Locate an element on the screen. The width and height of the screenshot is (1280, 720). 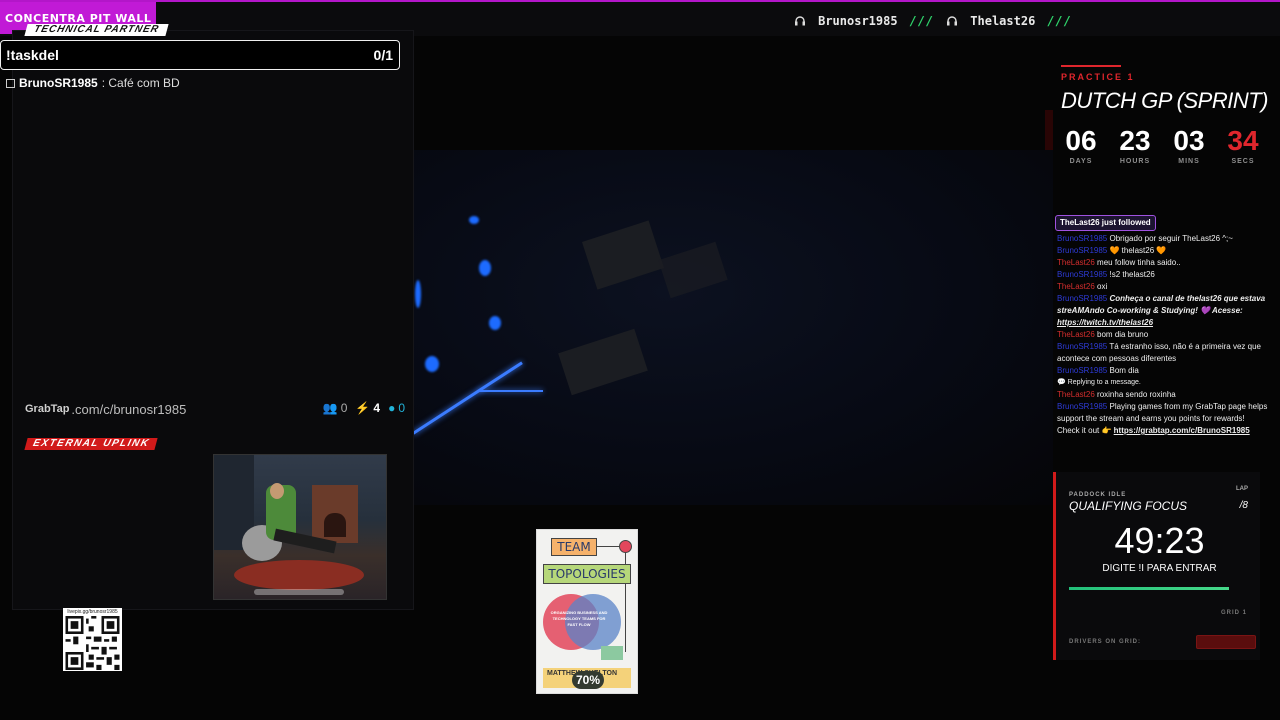
chat-text: !s2 thelast26 is located at coordinates (1131, 274).